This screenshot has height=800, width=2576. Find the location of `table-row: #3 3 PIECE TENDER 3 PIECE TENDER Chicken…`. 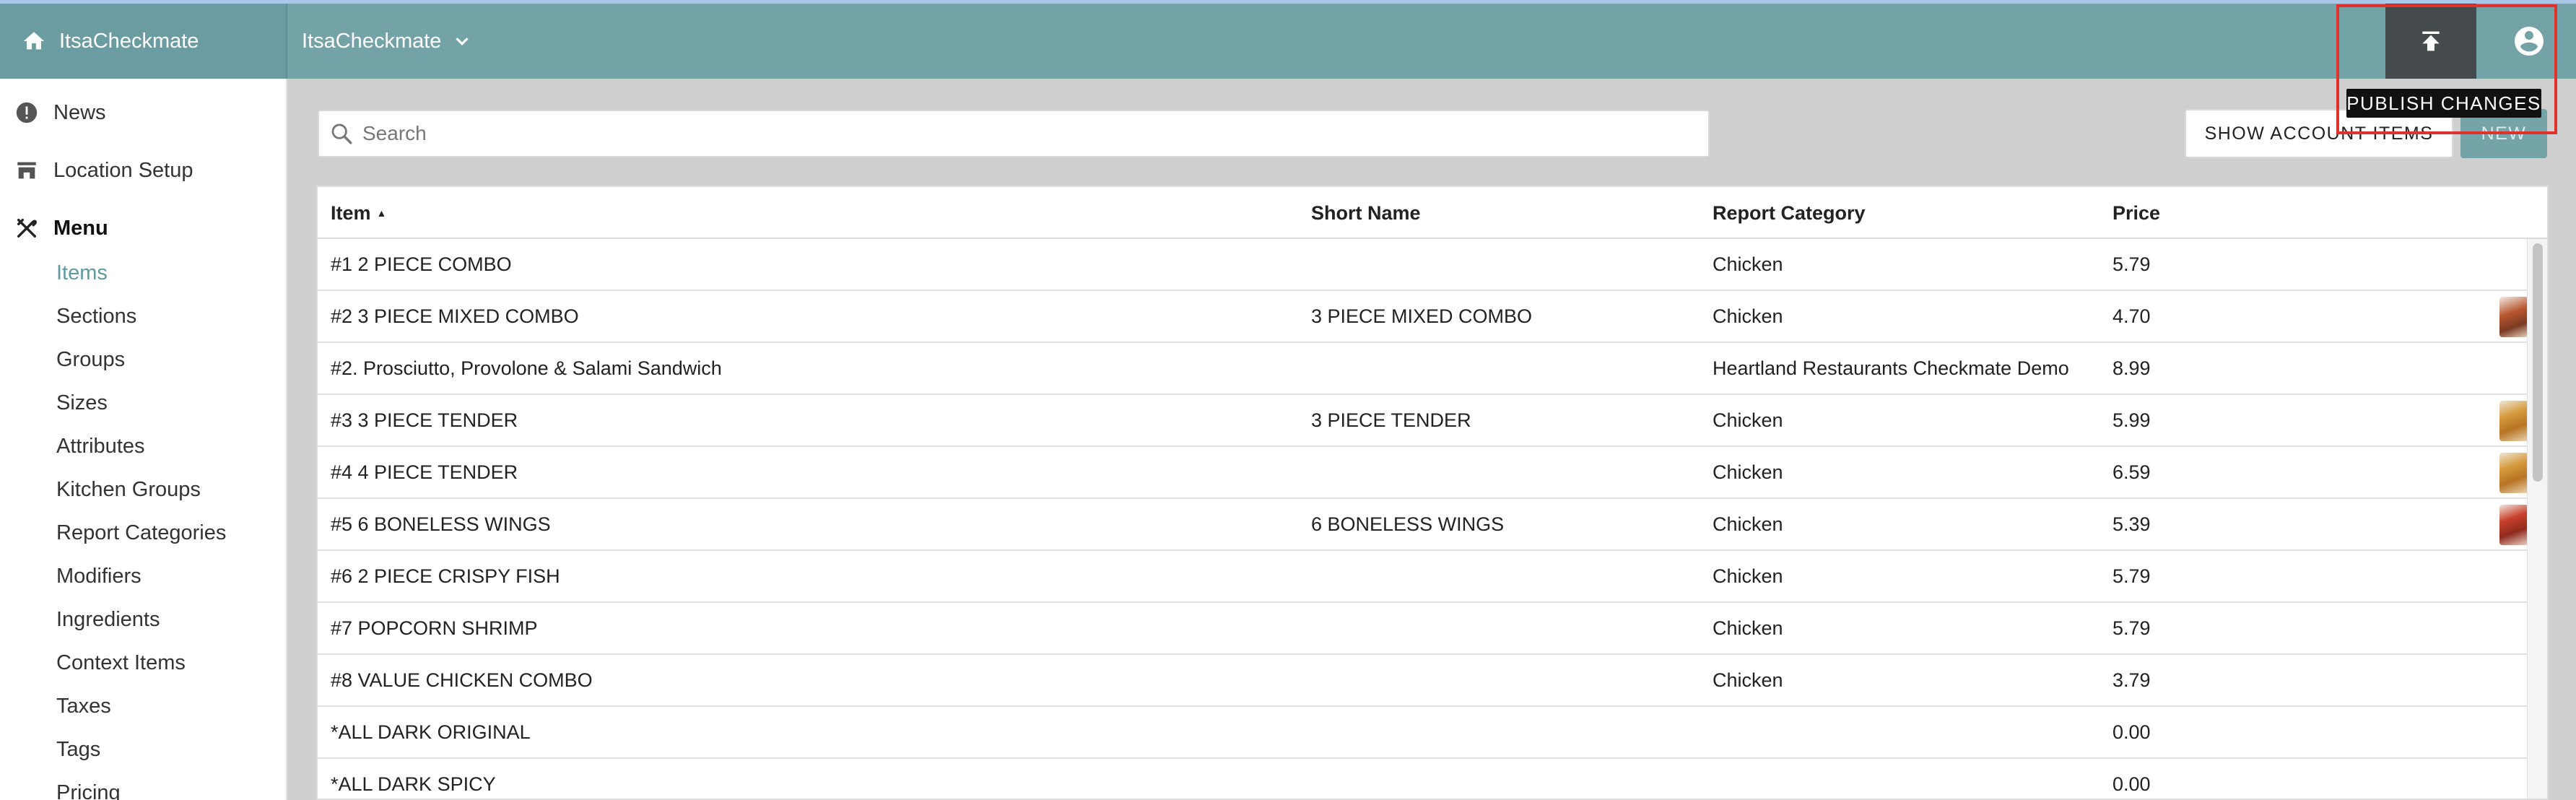

table-row: #3 3 PIECE TENDER 3 PIECE TENDER Chicken… is located at coordinates (1423, 421).